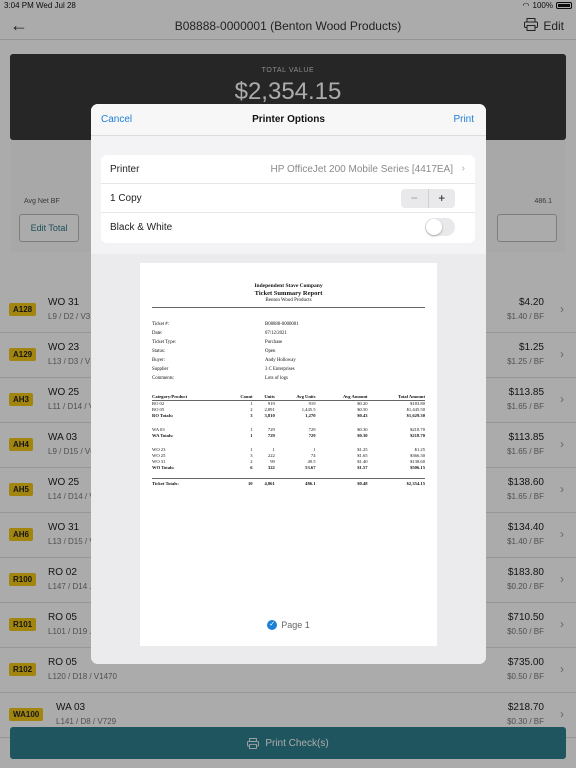  What do you see at coordinates (463, 119) in the screenshot?
I see `print-button: Print` at bounding box center [463, 119].